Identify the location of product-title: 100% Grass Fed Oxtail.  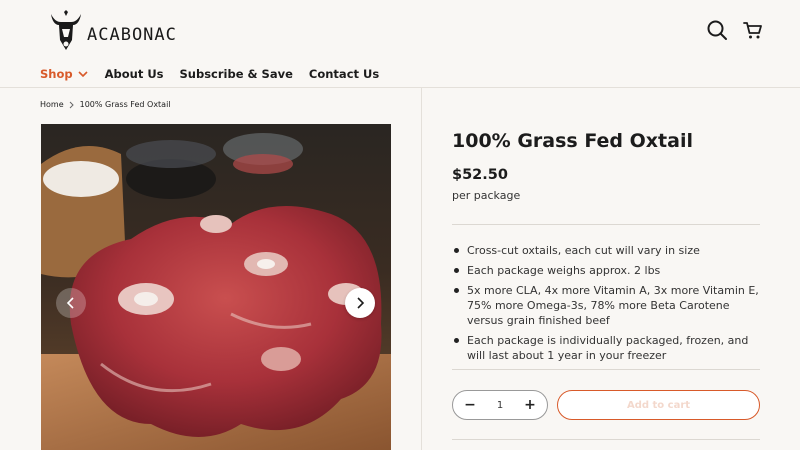
(572, 141).